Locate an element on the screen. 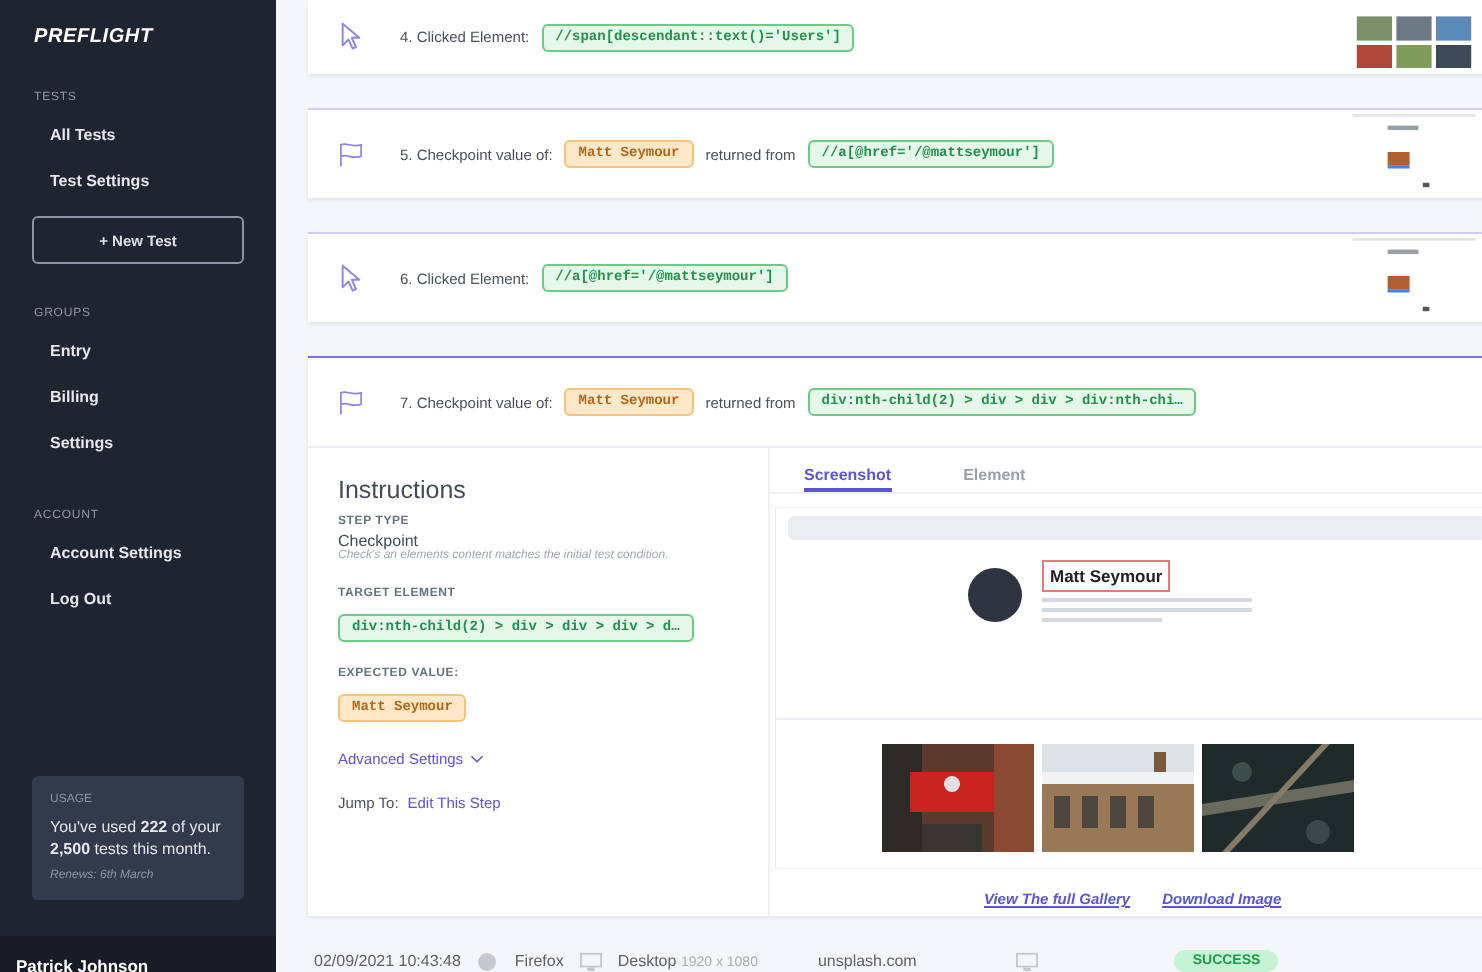  chevron-down-icon is located at coordinates (476, 759).